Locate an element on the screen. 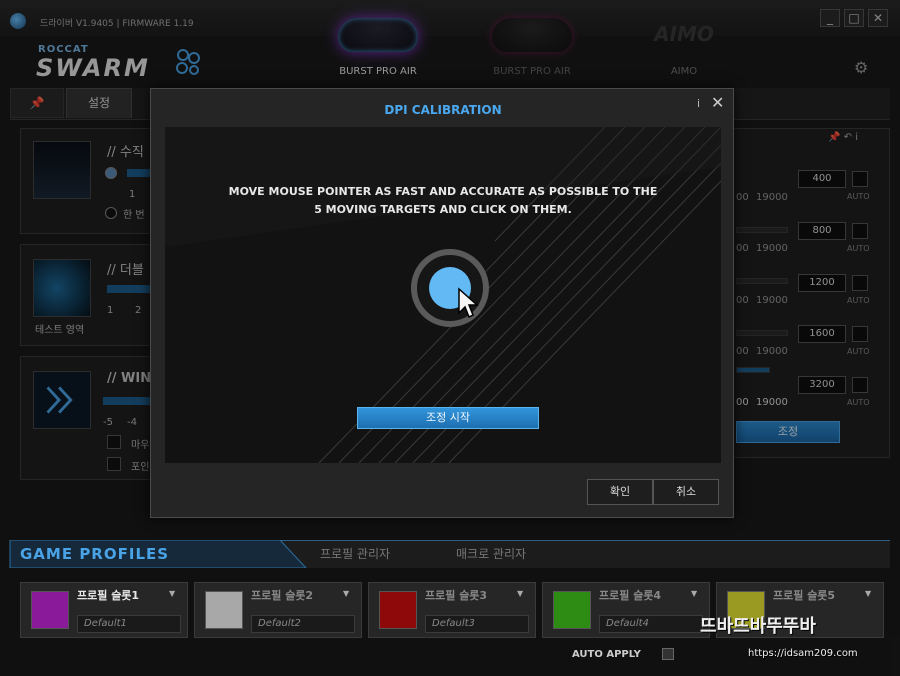  profile-slot-name: 프로필 슬롯1 is located at coordinates (108, 595).